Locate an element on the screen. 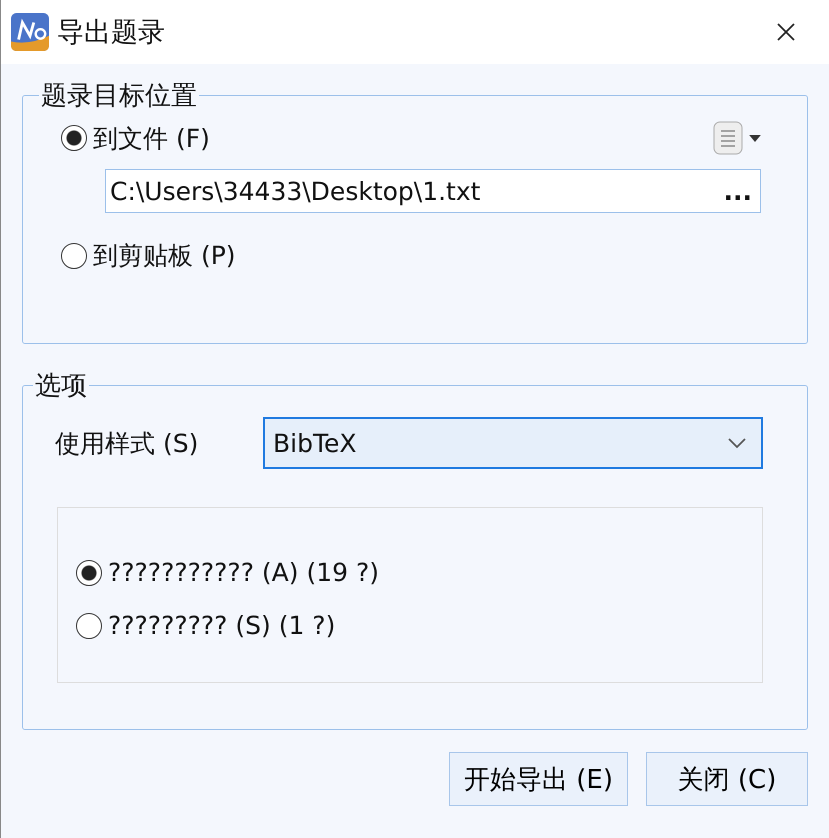 The height and width of the screenshot is (838, 829). group-title: 选项 is located at coordinates (61, 386).